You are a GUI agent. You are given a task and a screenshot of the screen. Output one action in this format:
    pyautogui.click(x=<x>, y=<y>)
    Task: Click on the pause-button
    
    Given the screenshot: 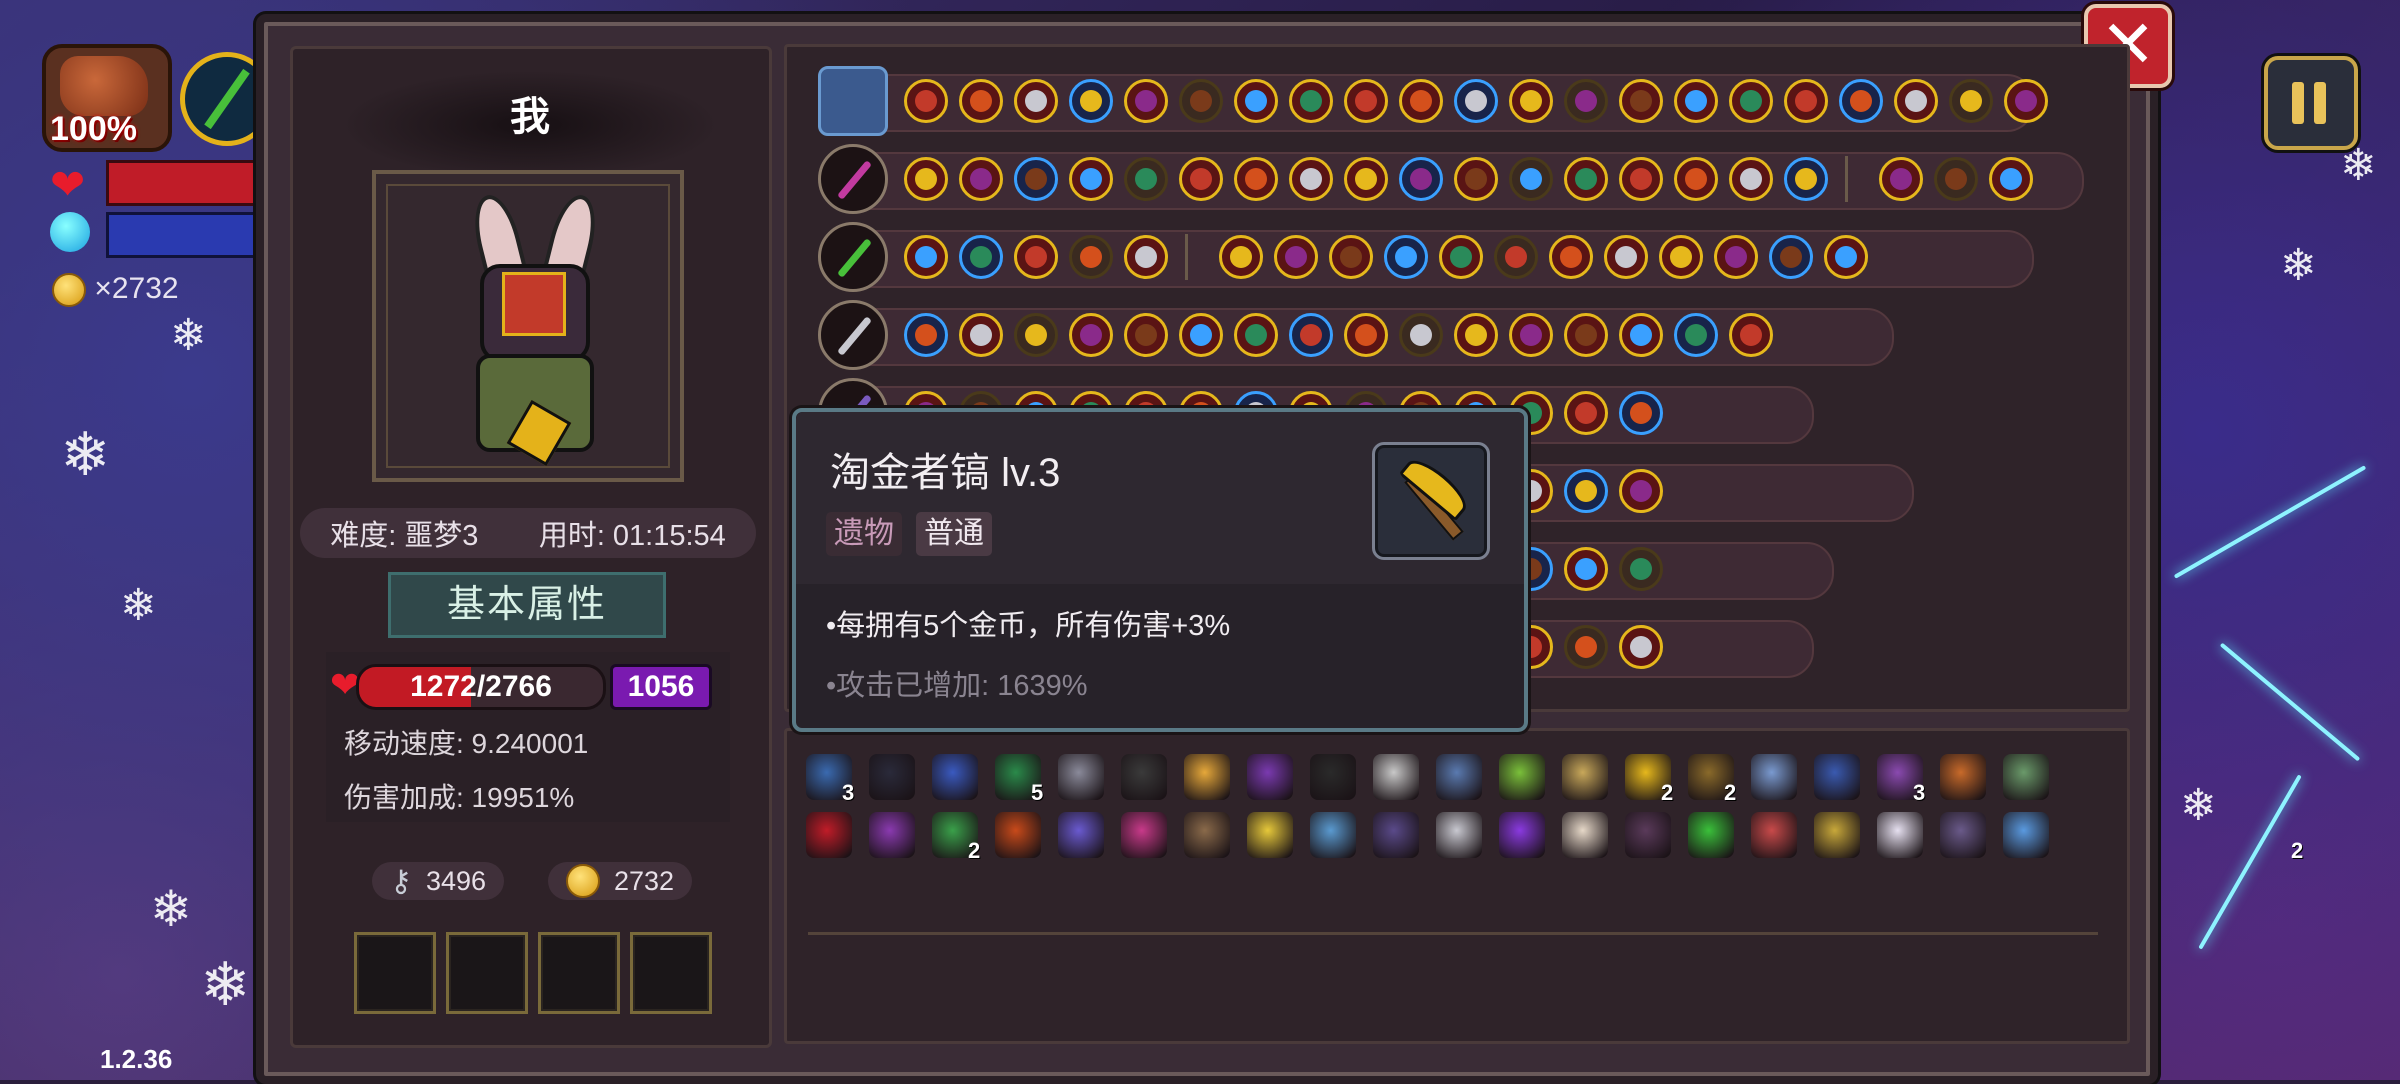 What is the action you would take?
    pyautogui.click(x=2311, y=103)
    